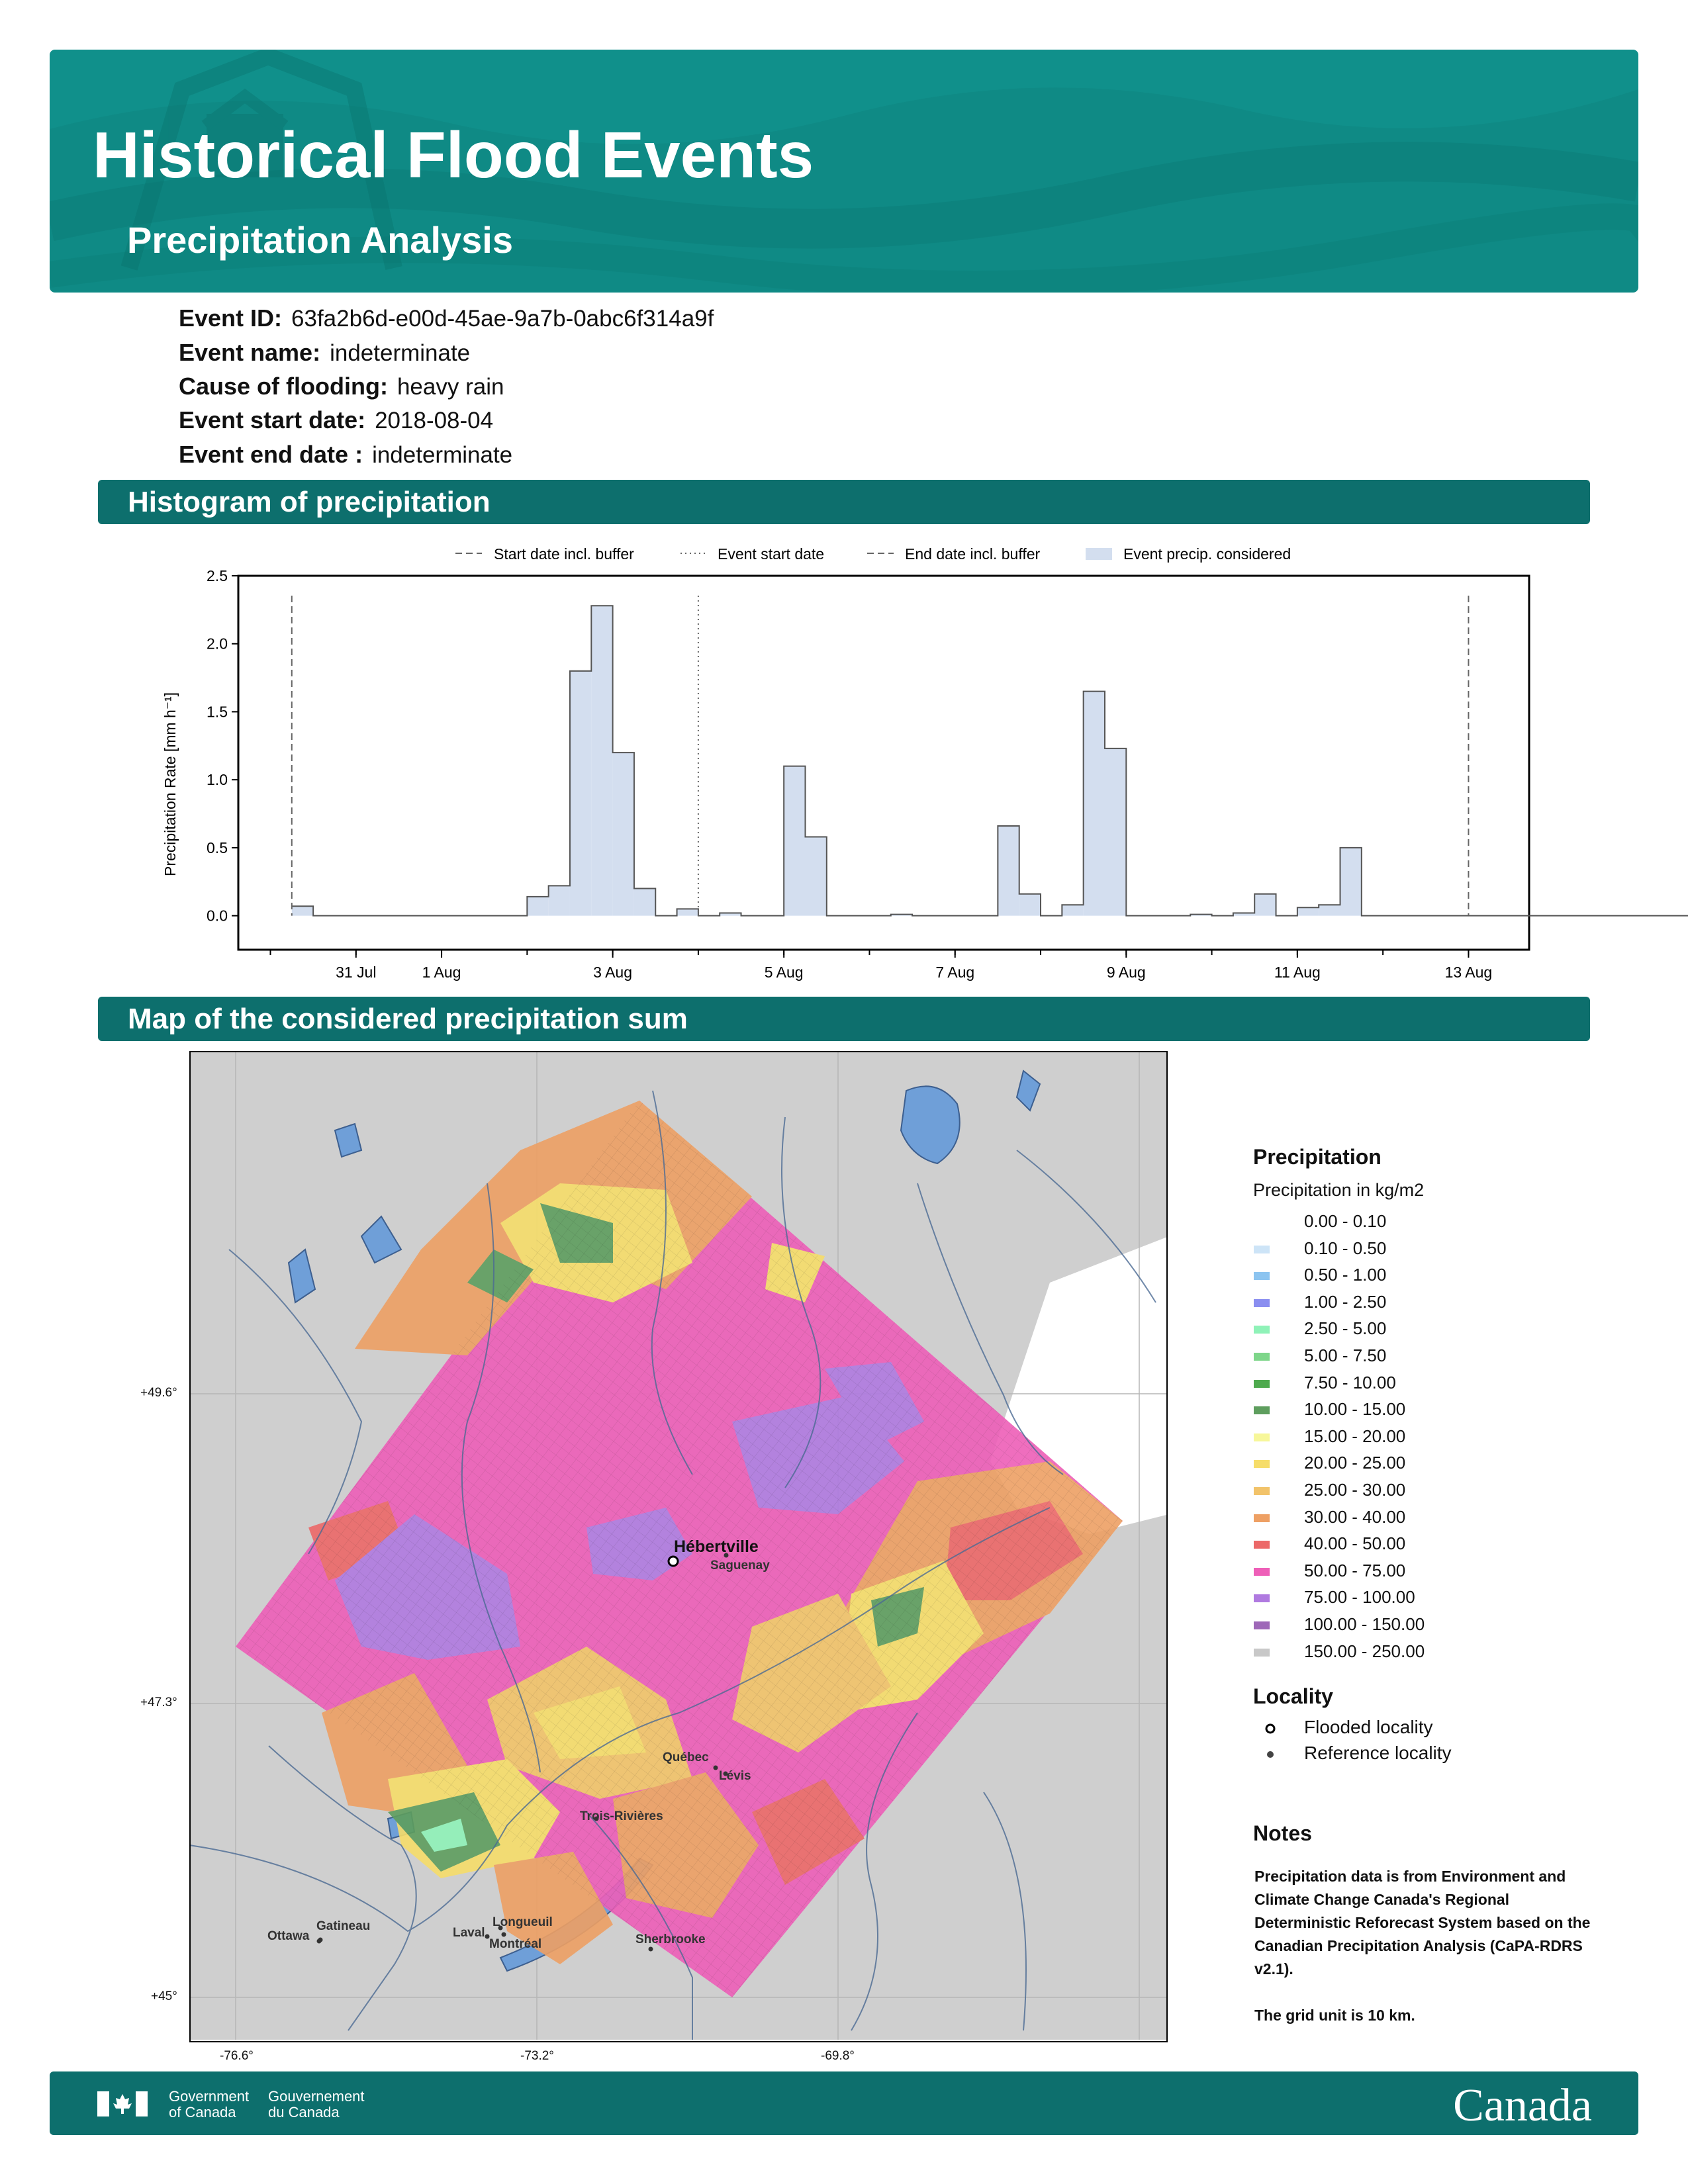 This screenshot has width=1688, height=2184. I want to click on precip-class-label: 0.10 - 0.50, so click(1345, 1248).